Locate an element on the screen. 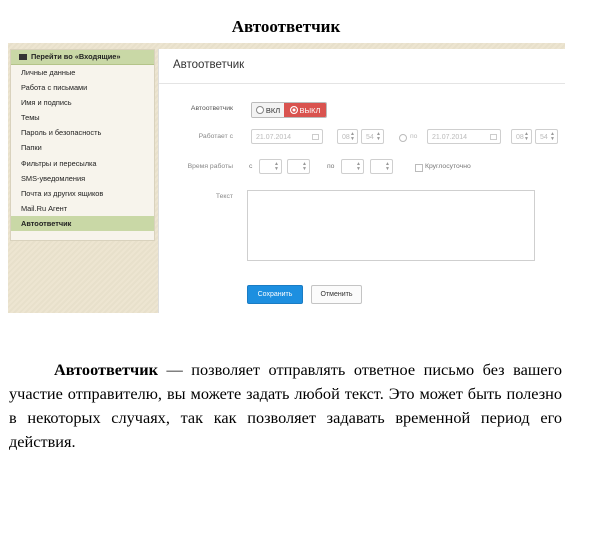 The image size is (600, 549). envelope-icon is located at coordinates (23, 57).